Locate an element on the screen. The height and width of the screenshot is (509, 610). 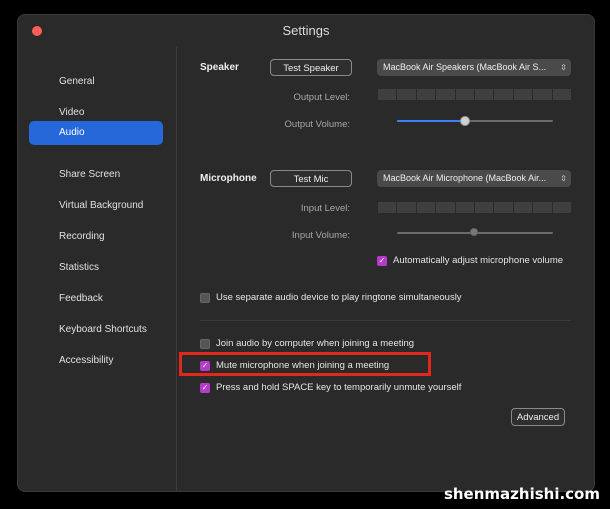
watermark: shenmazhishi.com is located at coordinates (521, 494).